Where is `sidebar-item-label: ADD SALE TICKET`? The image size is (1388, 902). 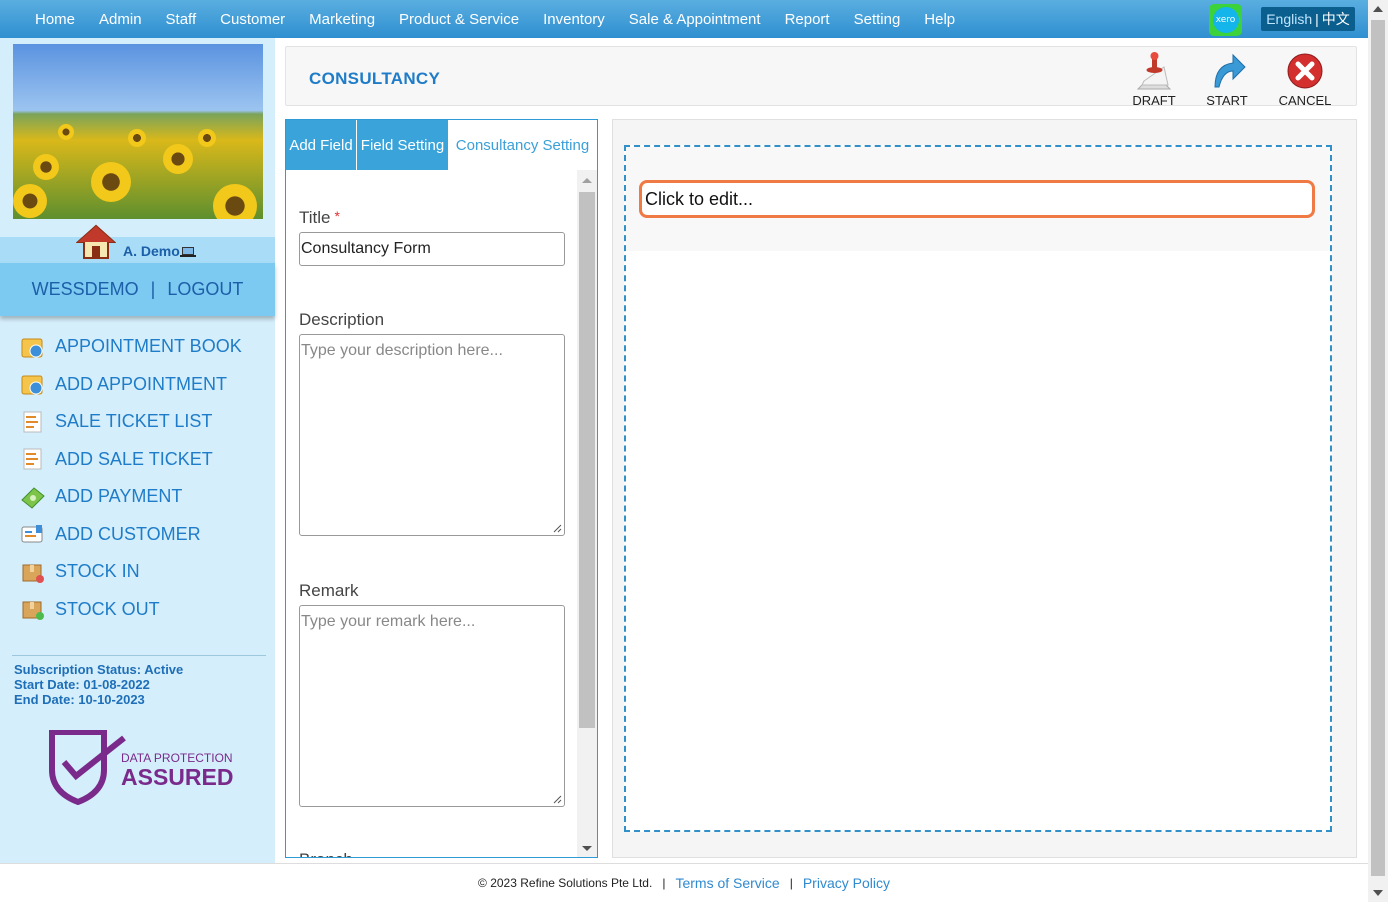 sidebar-item-label: ADD SALE TICKET is located at coordinates (134, 458).